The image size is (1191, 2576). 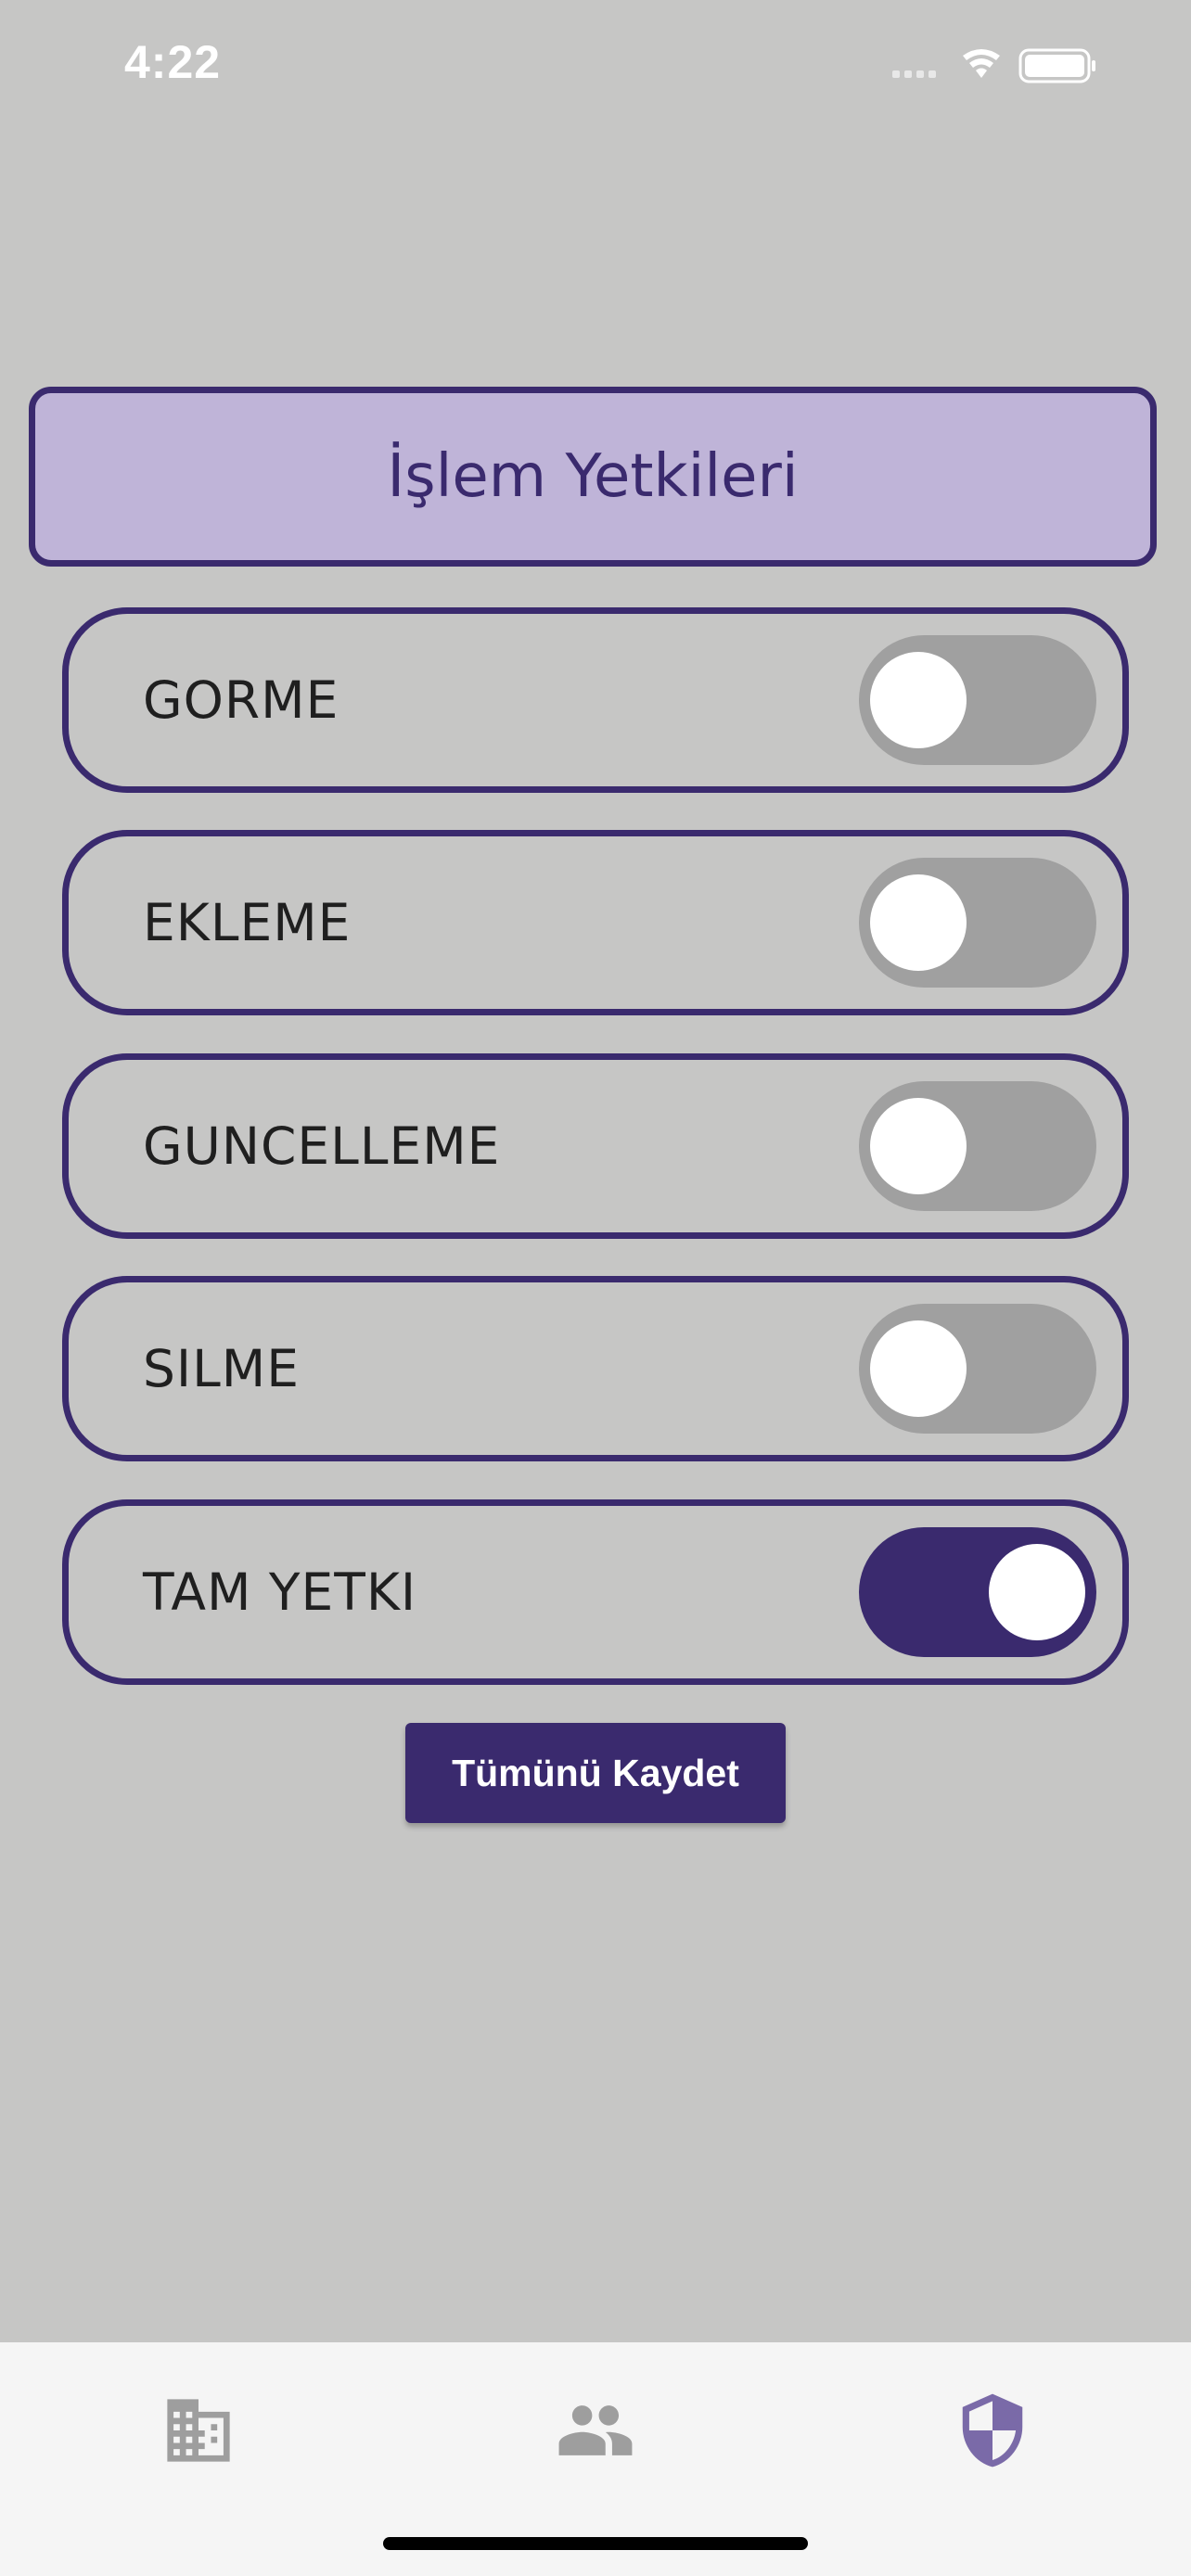 What do you see at coordinates (977, 923) in the screenshot?
I see `permission-toggle-ekleme` at bounding box center [977, 923].